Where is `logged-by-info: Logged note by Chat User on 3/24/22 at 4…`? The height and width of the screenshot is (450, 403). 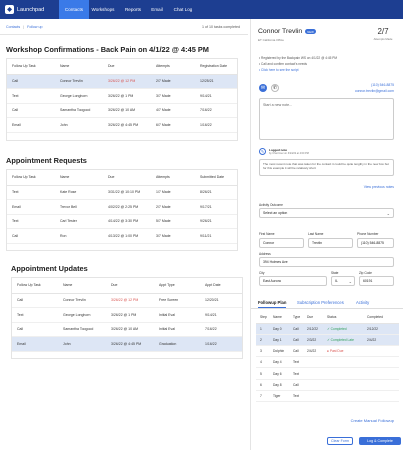 logged-by-info: Logged note by Chat User on 3/24/22 at 4… is located at coordinates (289, 151).